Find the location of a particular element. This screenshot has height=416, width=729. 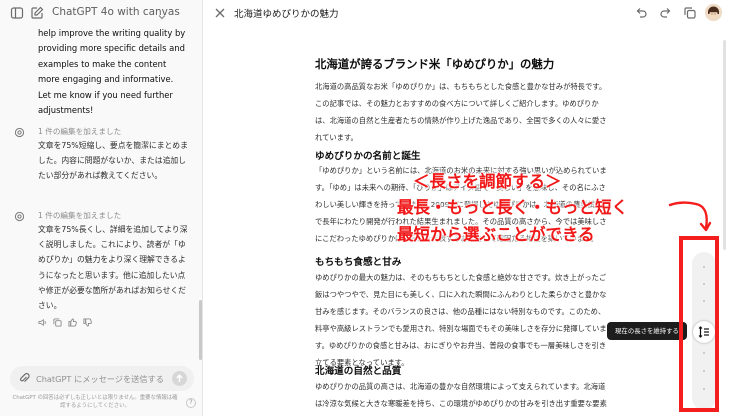

send-button is located at coordinates (179, 378).